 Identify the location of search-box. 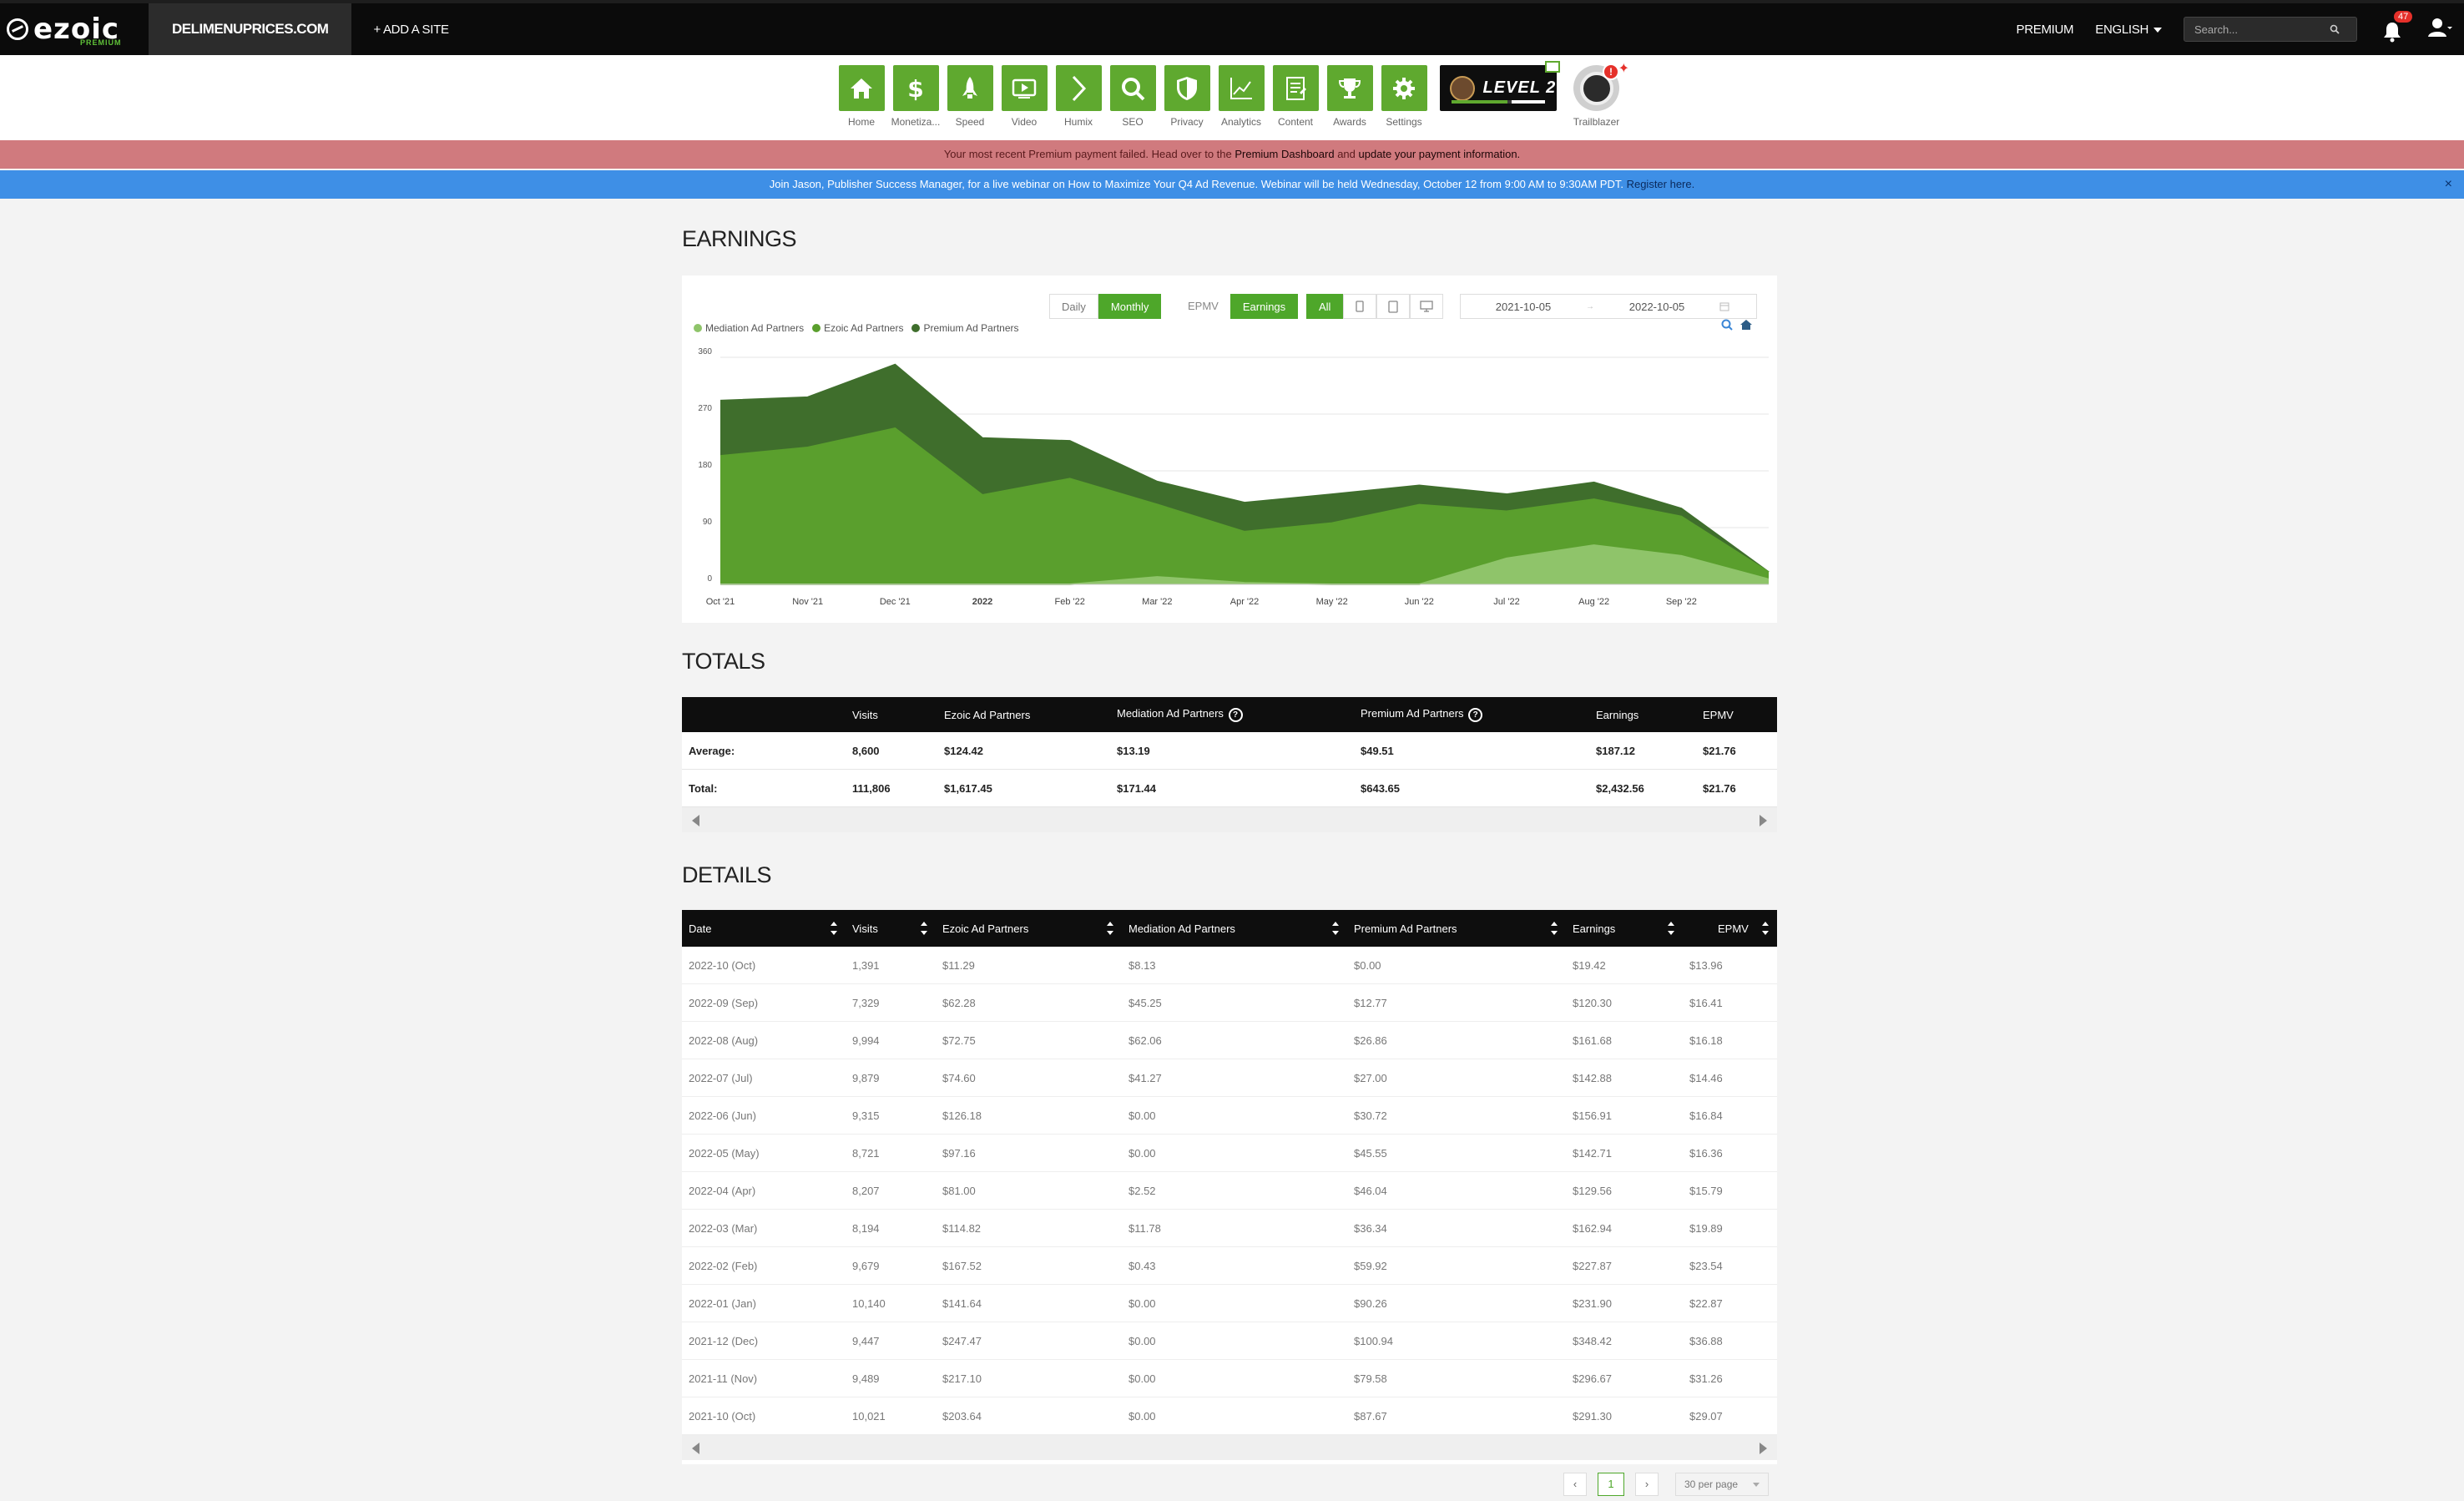
(2270, 29).